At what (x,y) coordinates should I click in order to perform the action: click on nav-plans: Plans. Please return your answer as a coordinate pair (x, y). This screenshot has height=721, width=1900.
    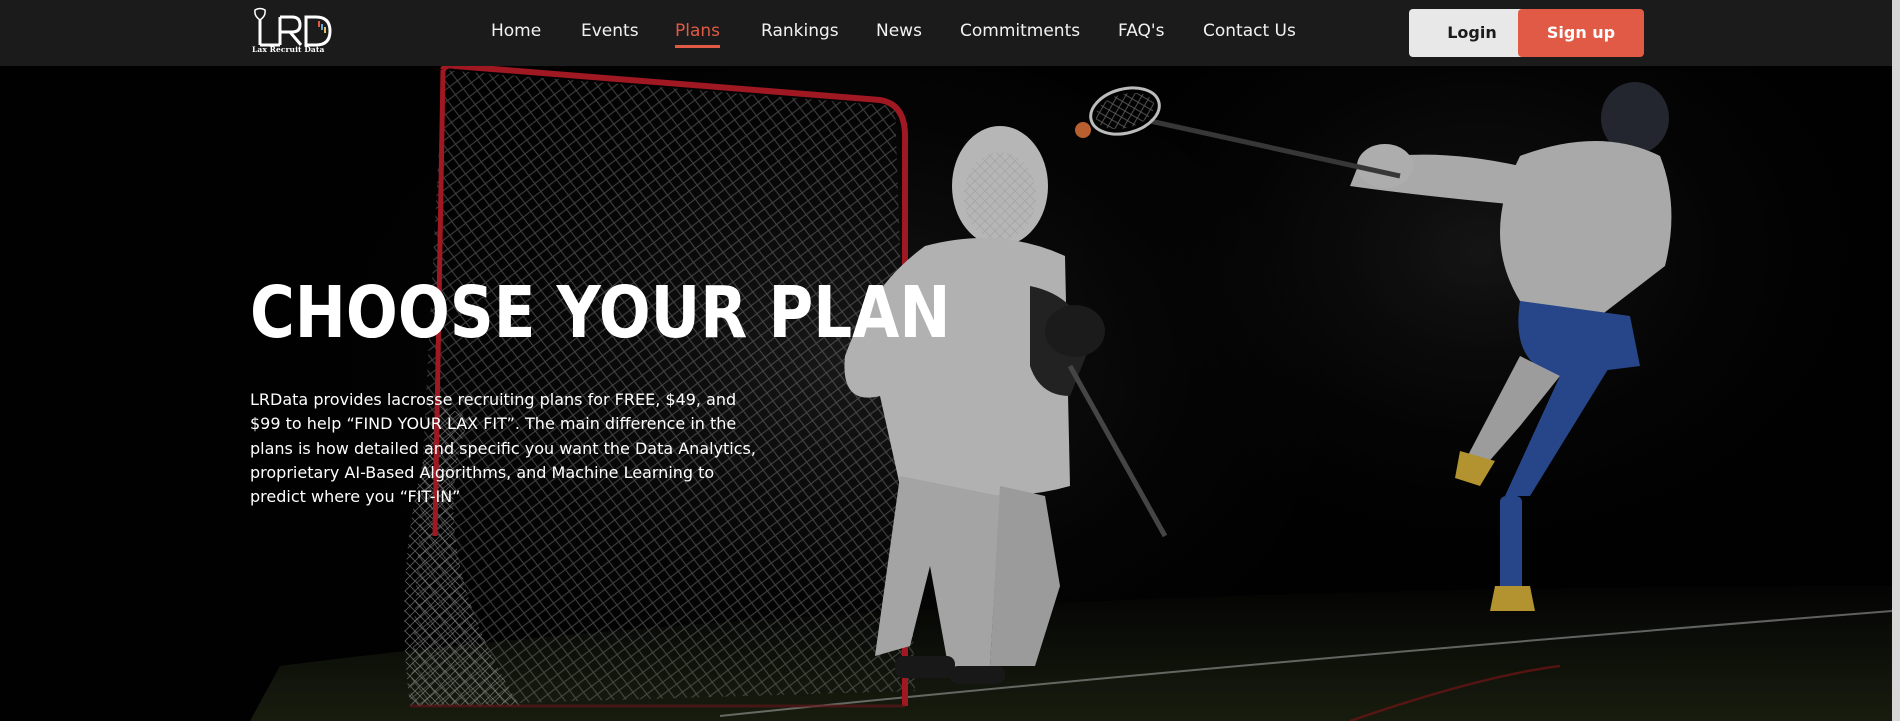
    Looking at the image, I should click on (698, 34).